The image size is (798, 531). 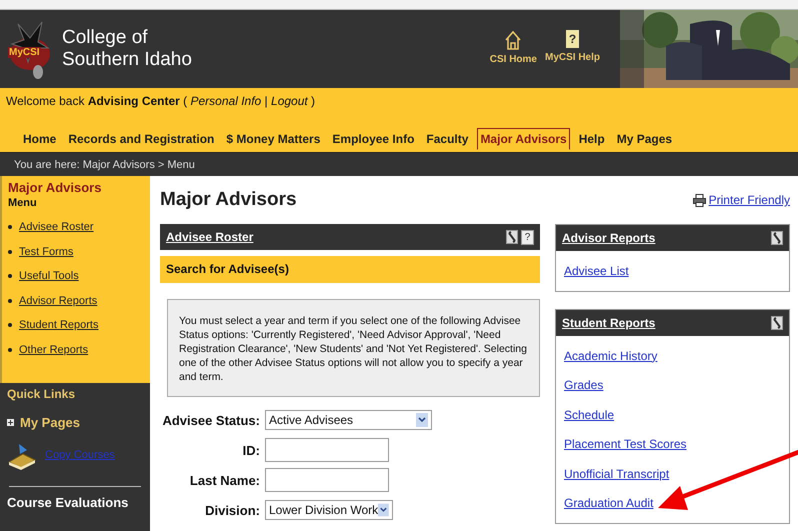 What do you see at coordinates (232, 510) in the screenshot?
I see `field-label: Division:` at bounding box center [232, 510].